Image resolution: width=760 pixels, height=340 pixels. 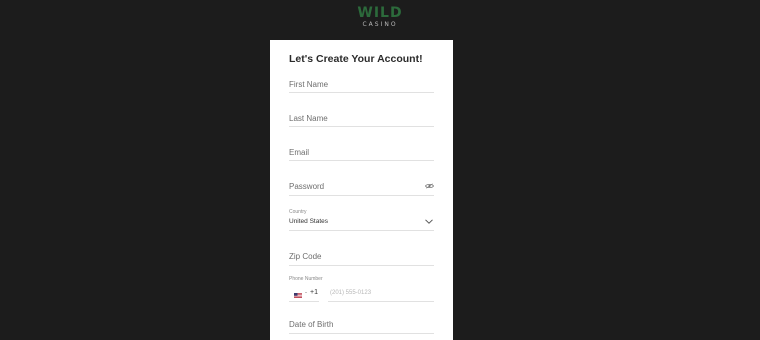 I want to click on wild-casino-logo: WILD CASINO, so click(x=380, y=17).